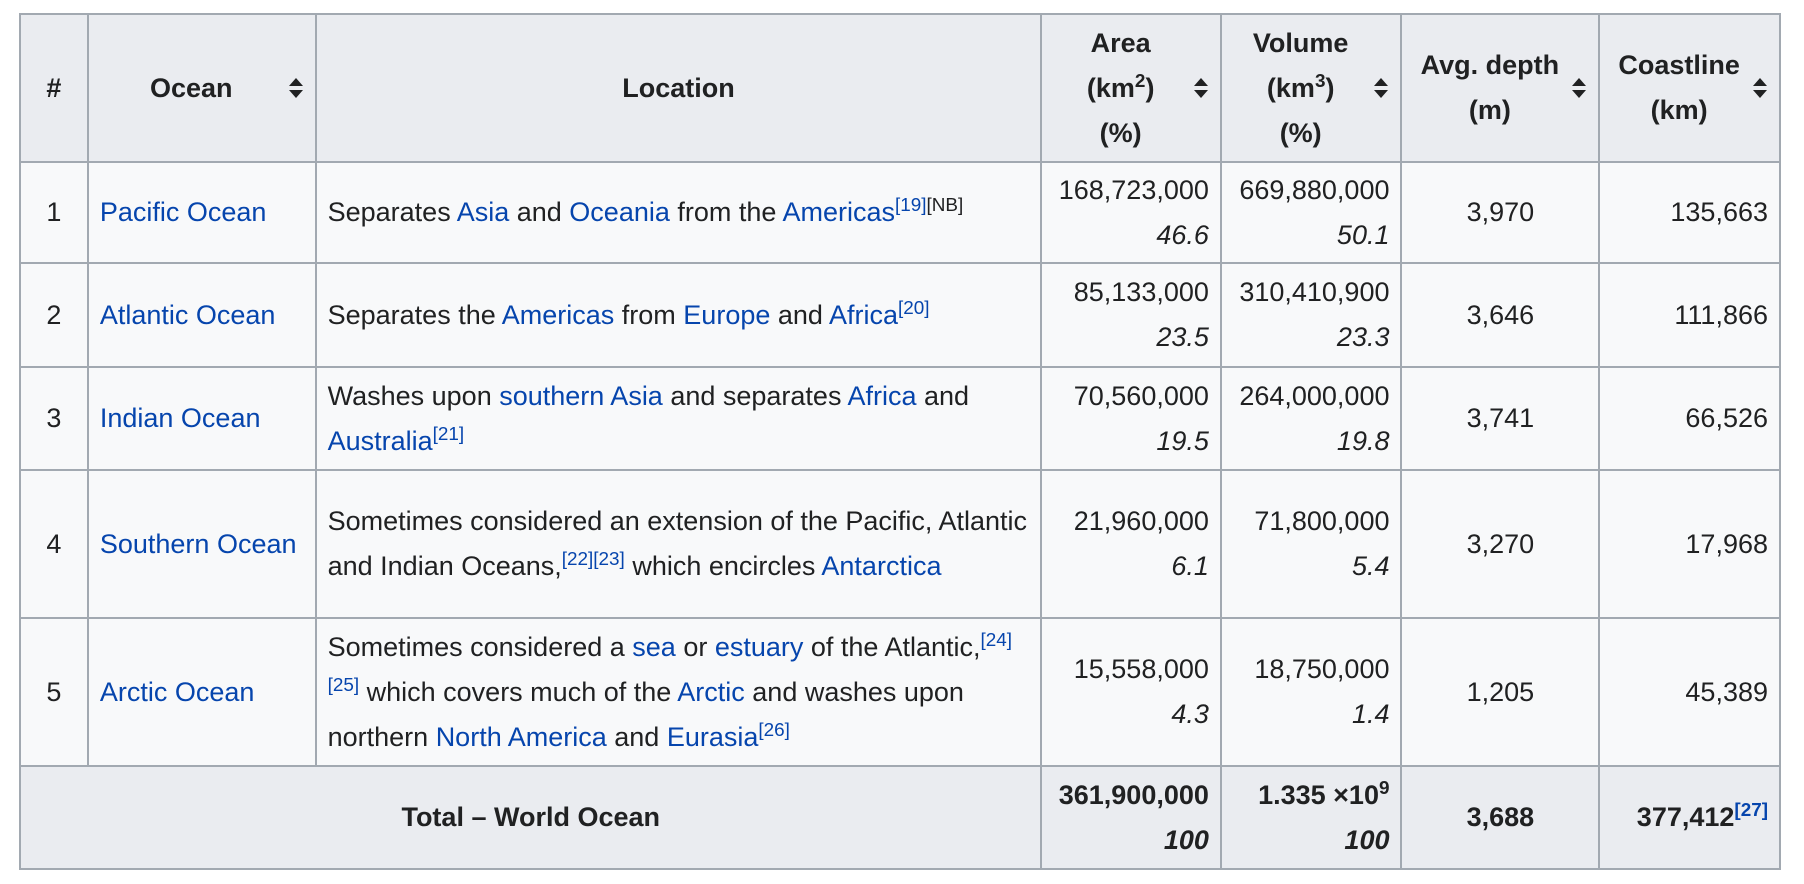 This screenshot has width=1804, height=884. I want to click on cell-ocean: Southern Ocean, so click(201, 544).